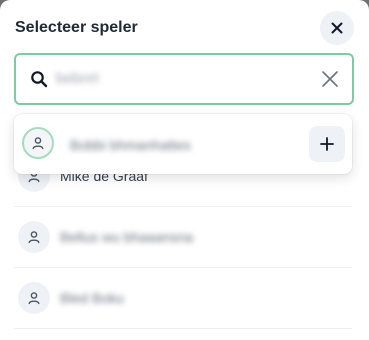  What do you see at coordinates (77, 78) in the screenshot?
I see `search-value: bebnrt` at bounding box center [77, 78].